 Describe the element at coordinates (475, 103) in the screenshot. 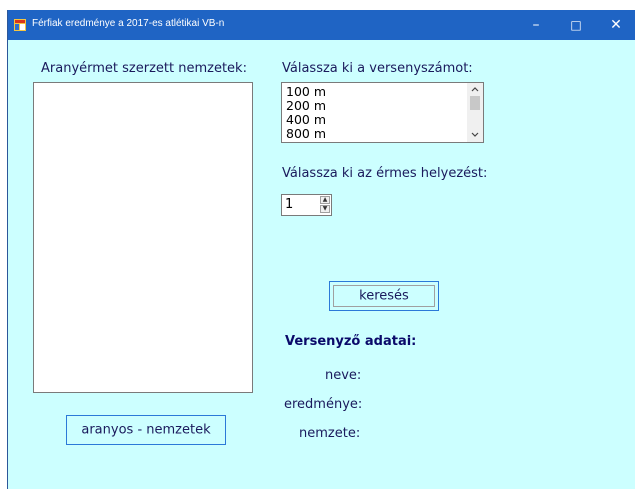

I see `scroll-thumb` at that location.